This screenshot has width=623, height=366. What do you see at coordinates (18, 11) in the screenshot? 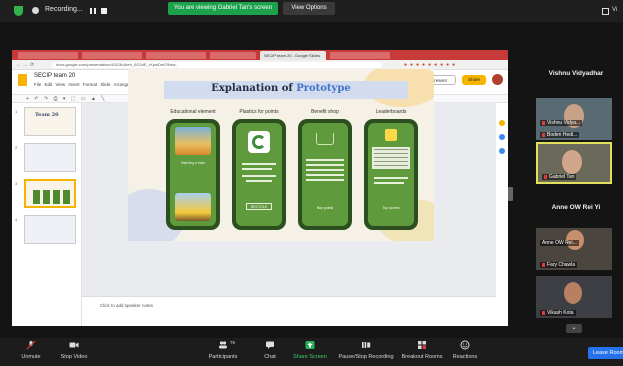
I see `security-shield-icon` at bounding box center [18, 11].